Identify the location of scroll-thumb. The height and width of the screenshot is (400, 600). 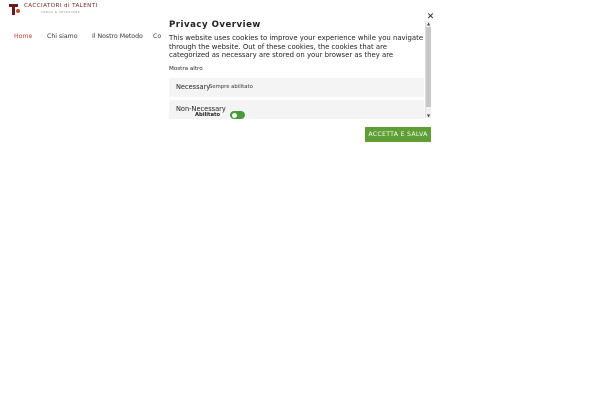
(428, 67).